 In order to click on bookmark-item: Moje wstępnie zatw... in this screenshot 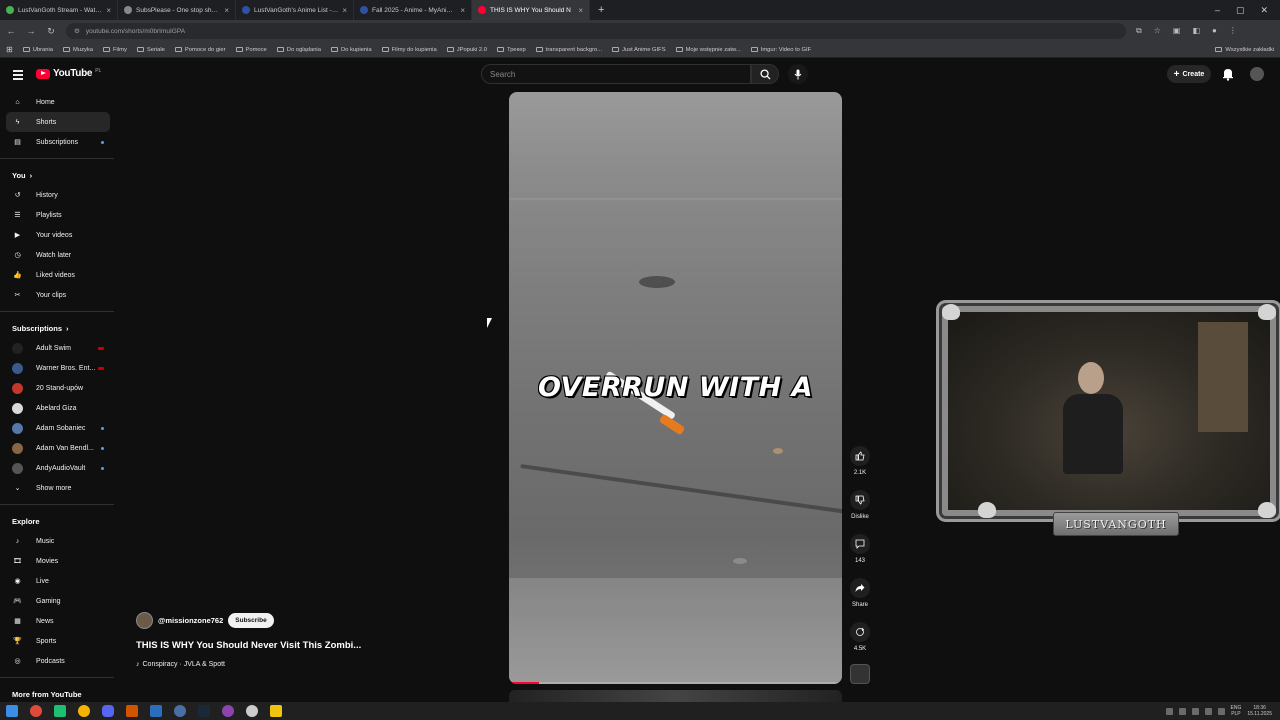, I will do `click(708, 50)`.